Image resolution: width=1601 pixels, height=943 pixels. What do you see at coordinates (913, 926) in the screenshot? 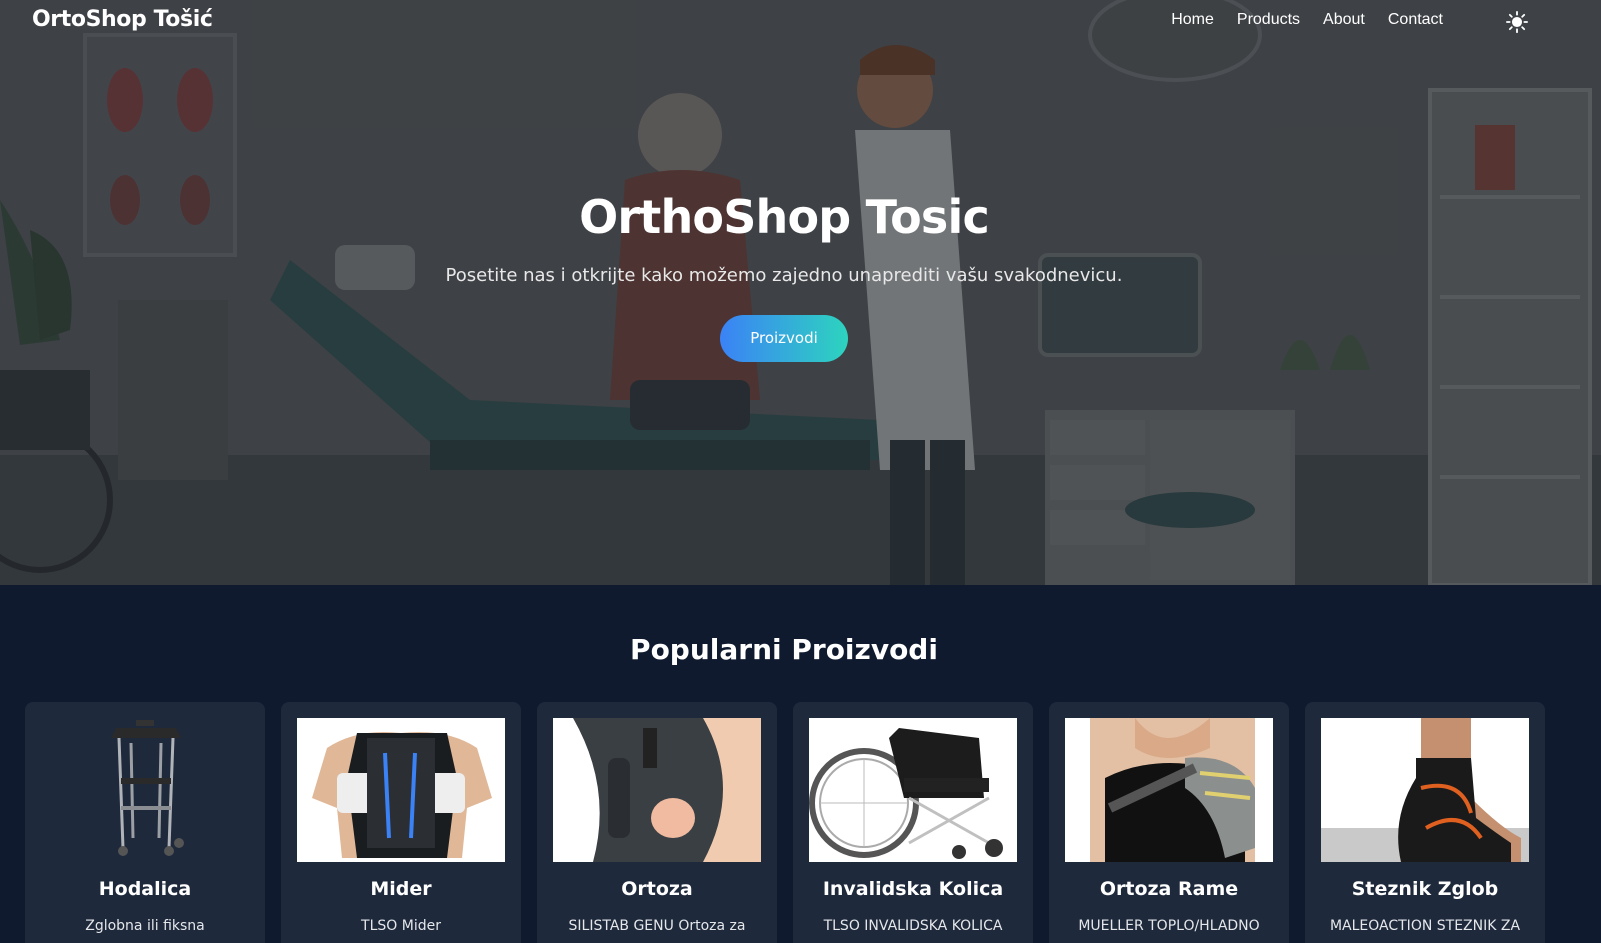
I see `product-description: TLSO INVALIDSKA KOLICA` at bounding box center [913, 926].